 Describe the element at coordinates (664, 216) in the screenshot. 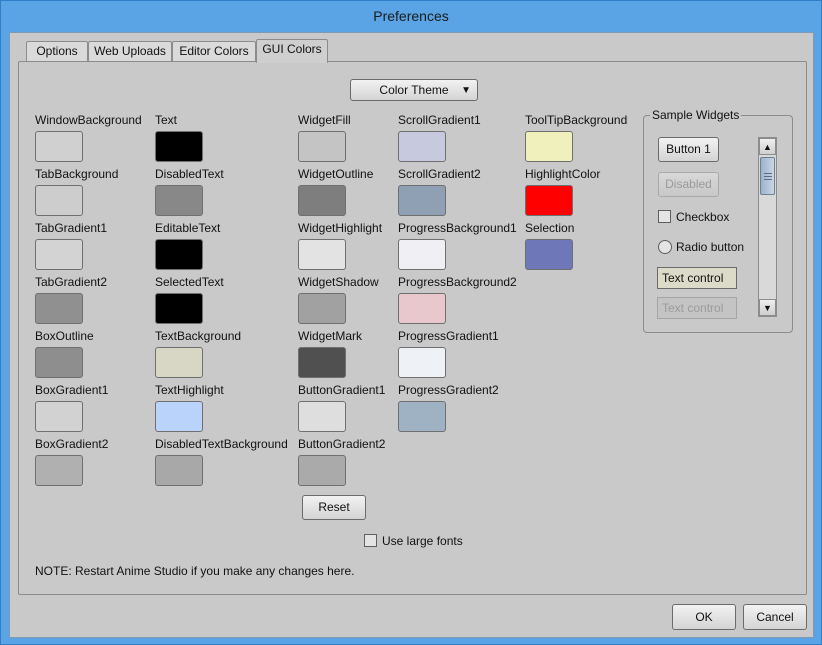

I see `sample-checkbox` at that location.